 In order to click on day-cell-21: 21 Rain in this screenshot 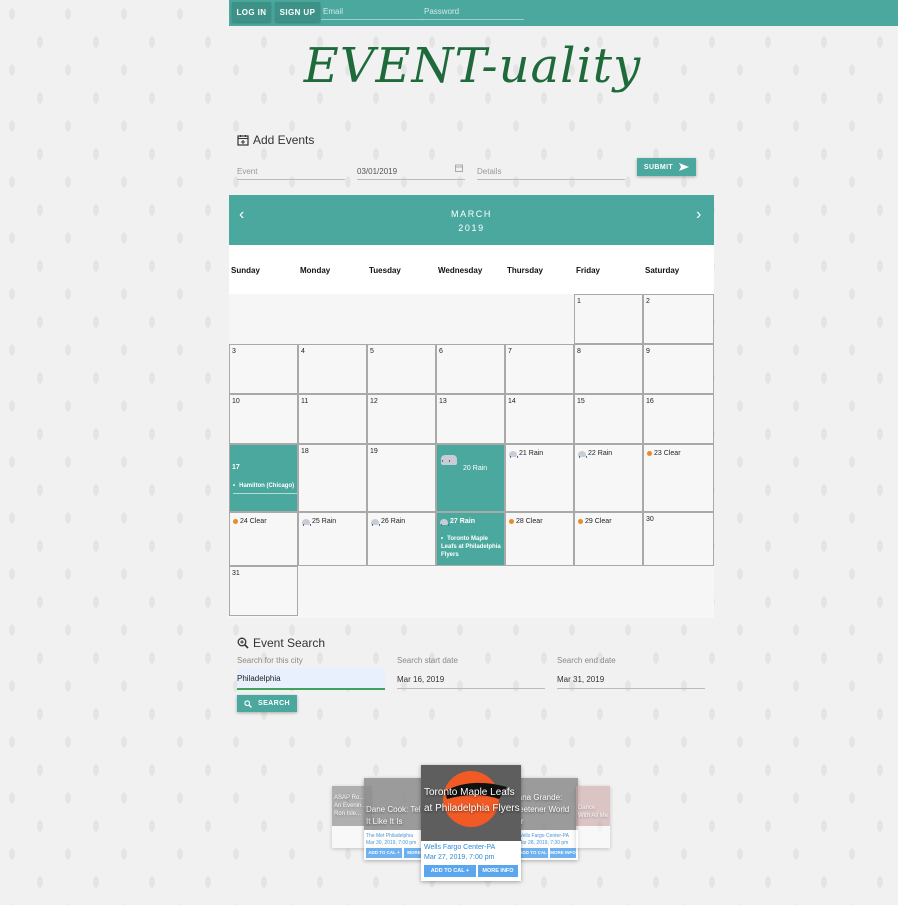, I will do `click(539, 478)`.